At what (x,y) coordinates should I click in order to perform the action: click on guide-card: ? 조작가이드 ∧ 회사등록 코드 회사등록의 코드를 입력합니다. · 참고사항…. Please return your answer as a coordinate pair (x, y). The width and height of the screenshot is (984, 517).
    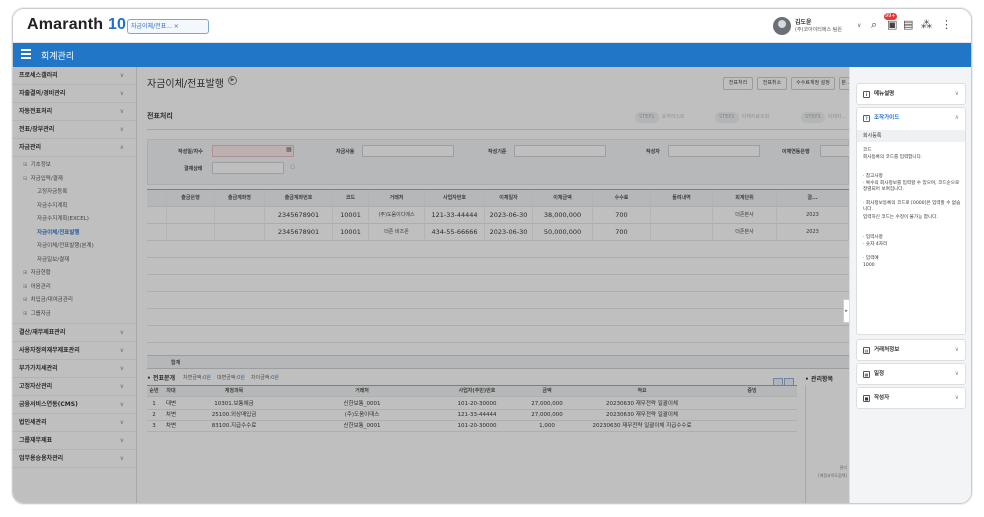
    Looking at the image, I should click on (911, 221).